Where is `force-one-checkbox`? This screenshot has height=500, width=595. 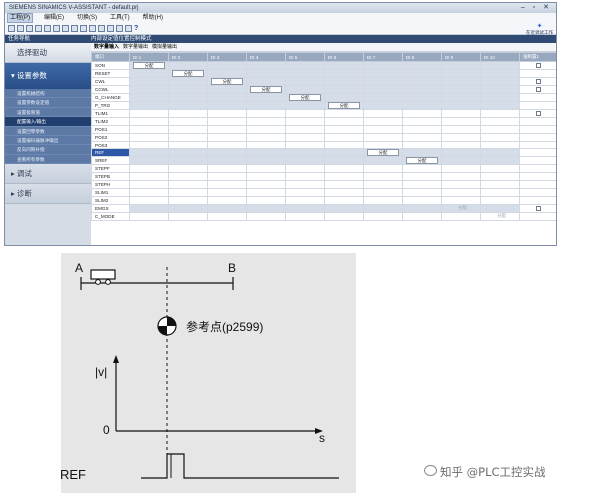 force-one-checkbox is located at coordinates (538, 82).